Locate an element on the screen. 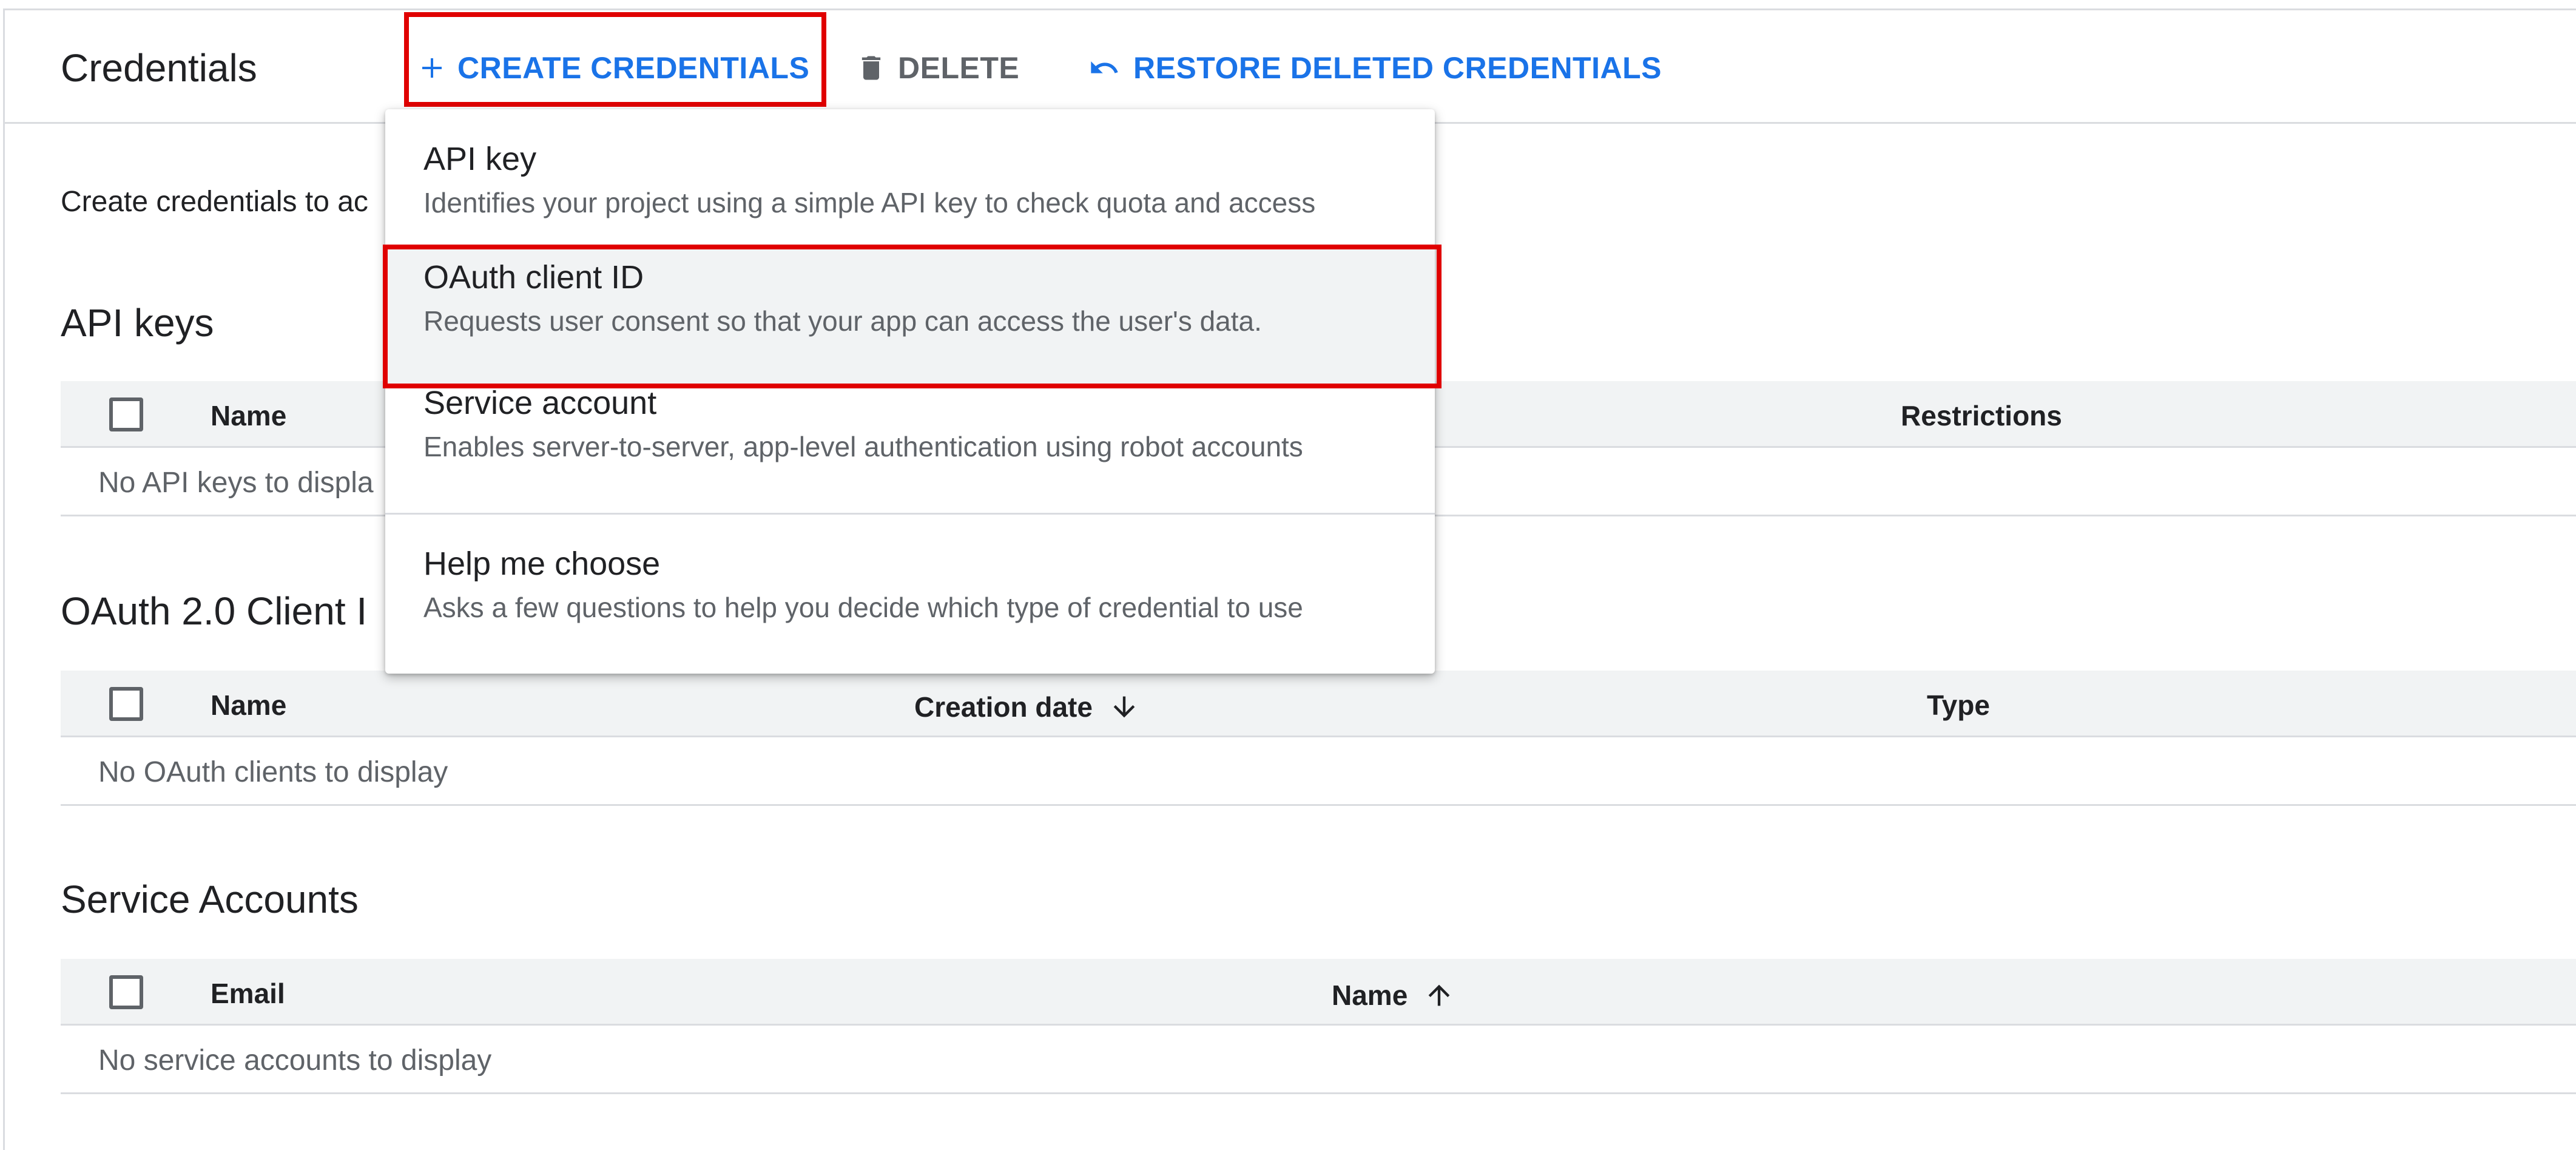 The image size is (2576, 1150). oauth-empty-row: No OAuth clients to display is located at coordinates (1318, 771).